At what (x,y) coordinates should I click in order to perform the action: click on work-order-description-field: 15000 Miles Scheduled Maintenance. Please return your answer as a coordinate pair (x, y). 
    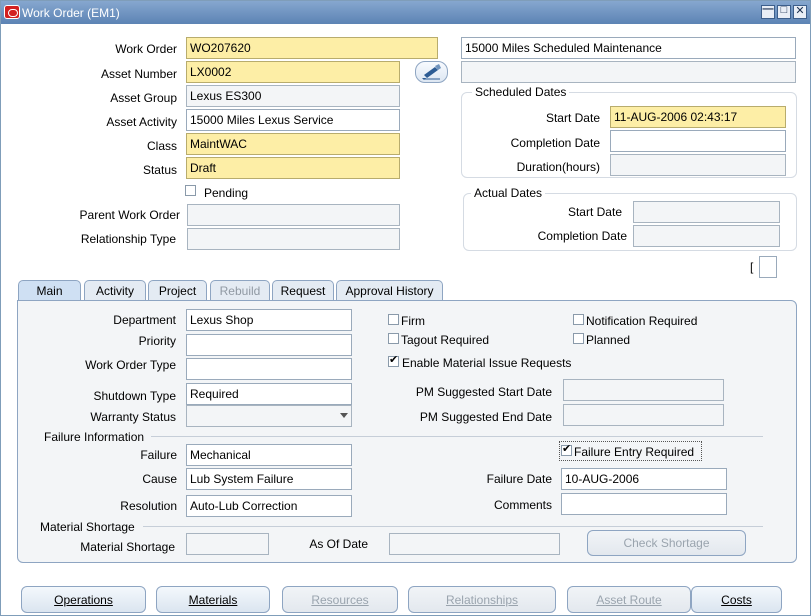
    Looking at the image, I should click on (628, 48).